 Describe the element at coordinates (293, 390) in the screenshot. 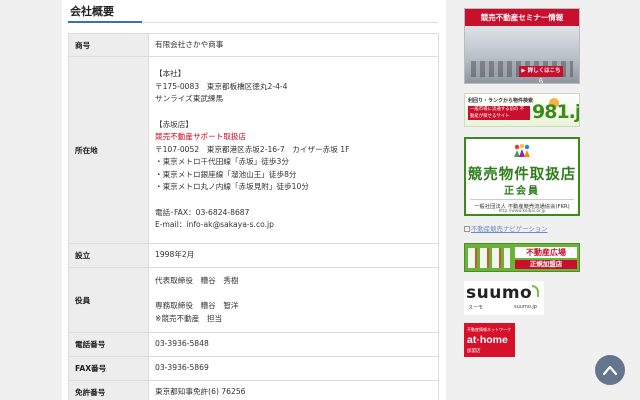

I see `row-value-license: 東京都知事免許(6) 76256` at that location.